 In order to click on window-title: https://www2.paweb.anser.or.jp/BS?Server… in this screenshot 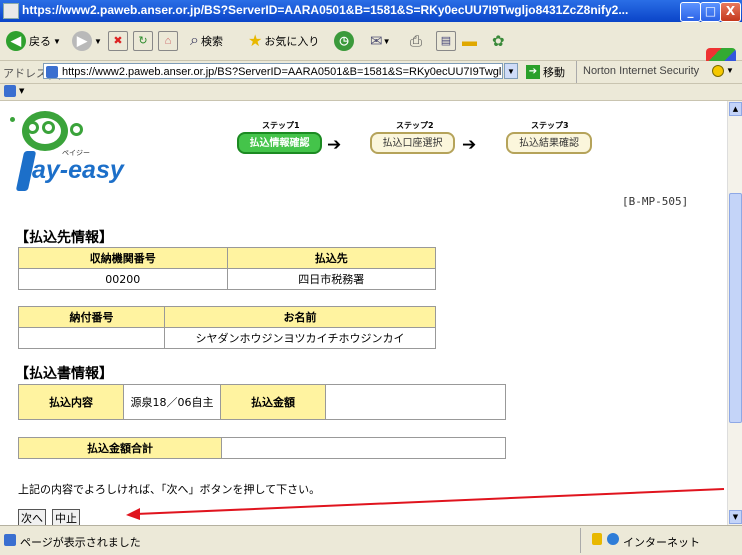, I will do `click(325, 10)`.